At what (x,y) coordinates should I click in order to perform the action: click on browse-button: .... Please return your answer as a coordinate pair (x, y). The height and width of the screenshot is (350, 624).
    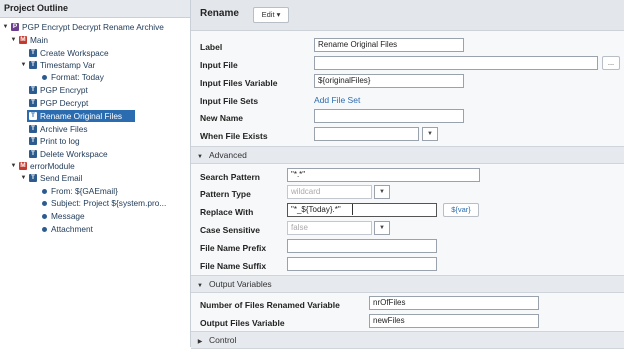
    Looking at the image, I should click on (611, 63).